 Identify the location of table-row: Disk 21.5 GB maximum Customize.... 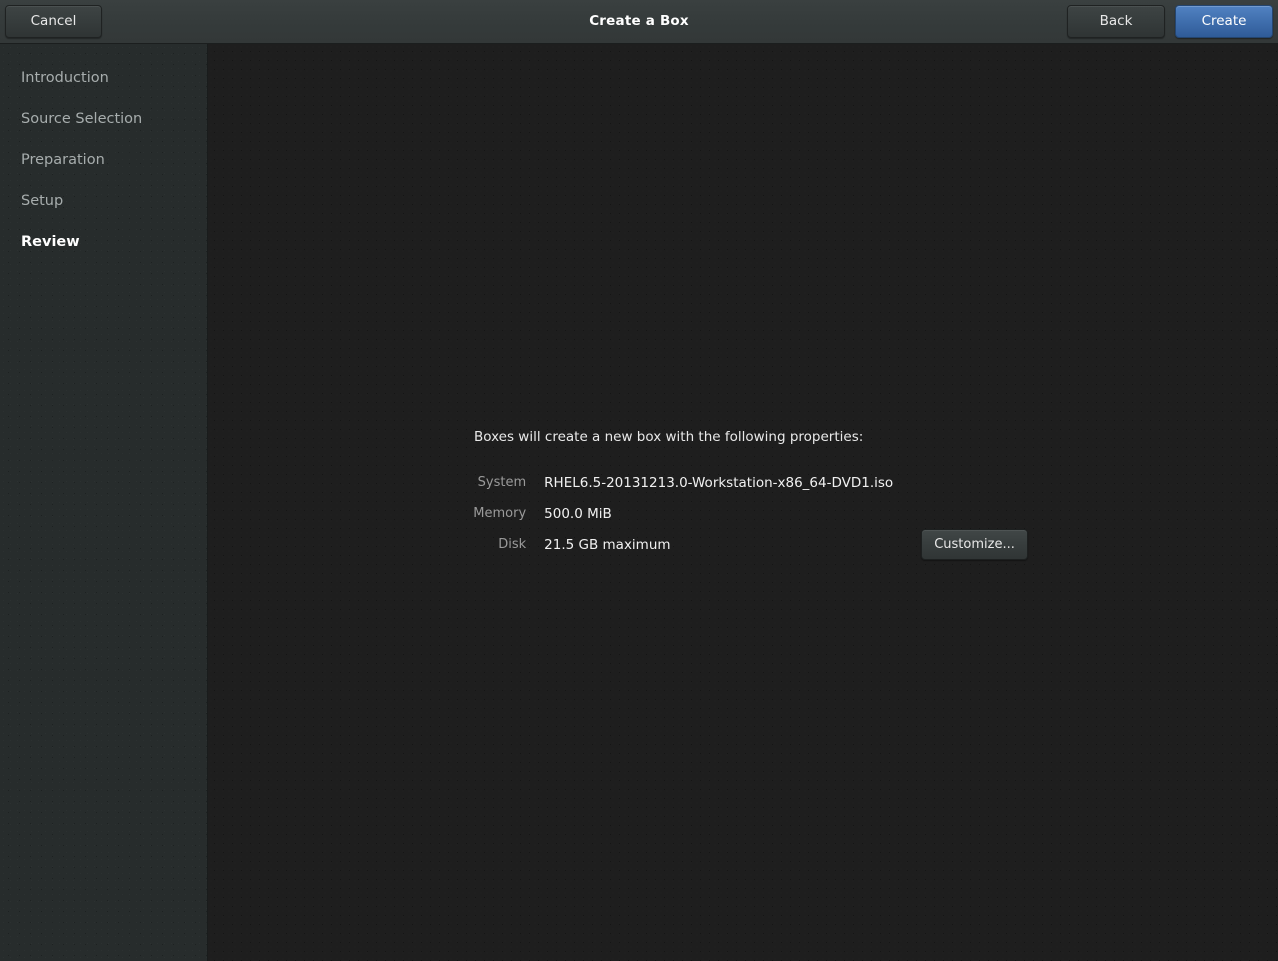
(752, 544).